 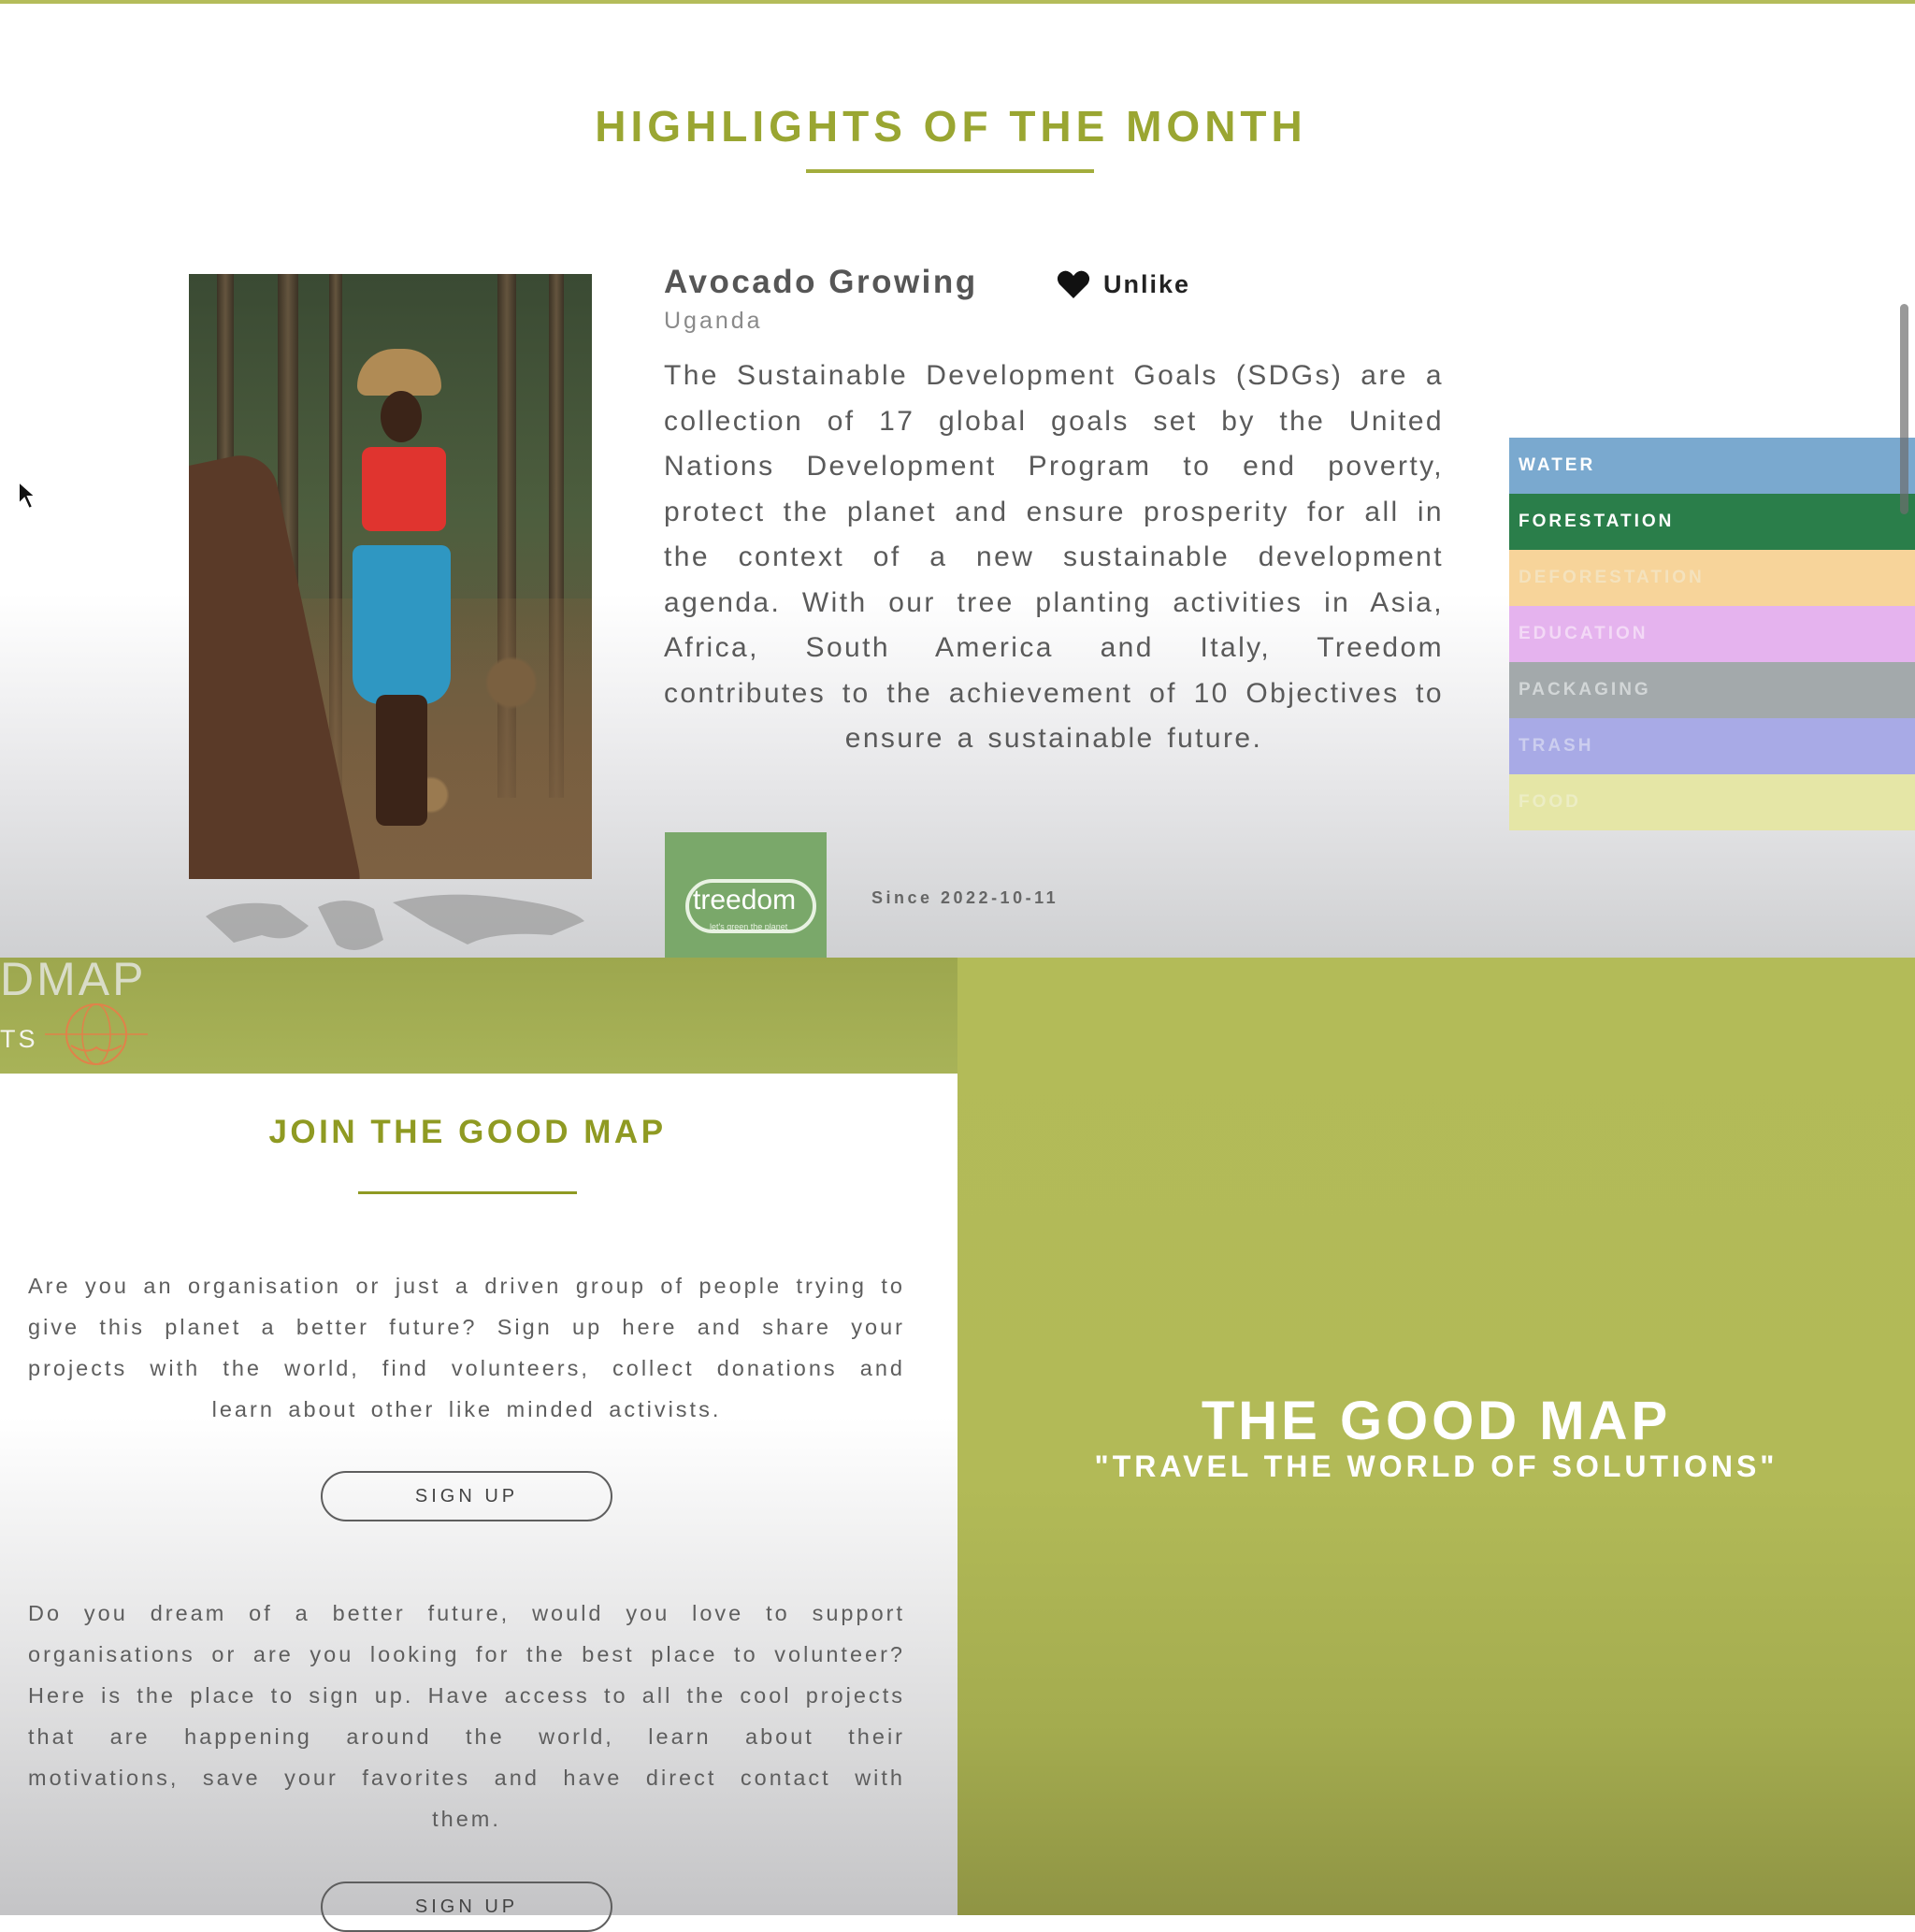 What do you see at coordinates (1712, 578) in the screenshot?
I see `category-deforestation: DEFORESTATION` at bounding box center [1712, 578].